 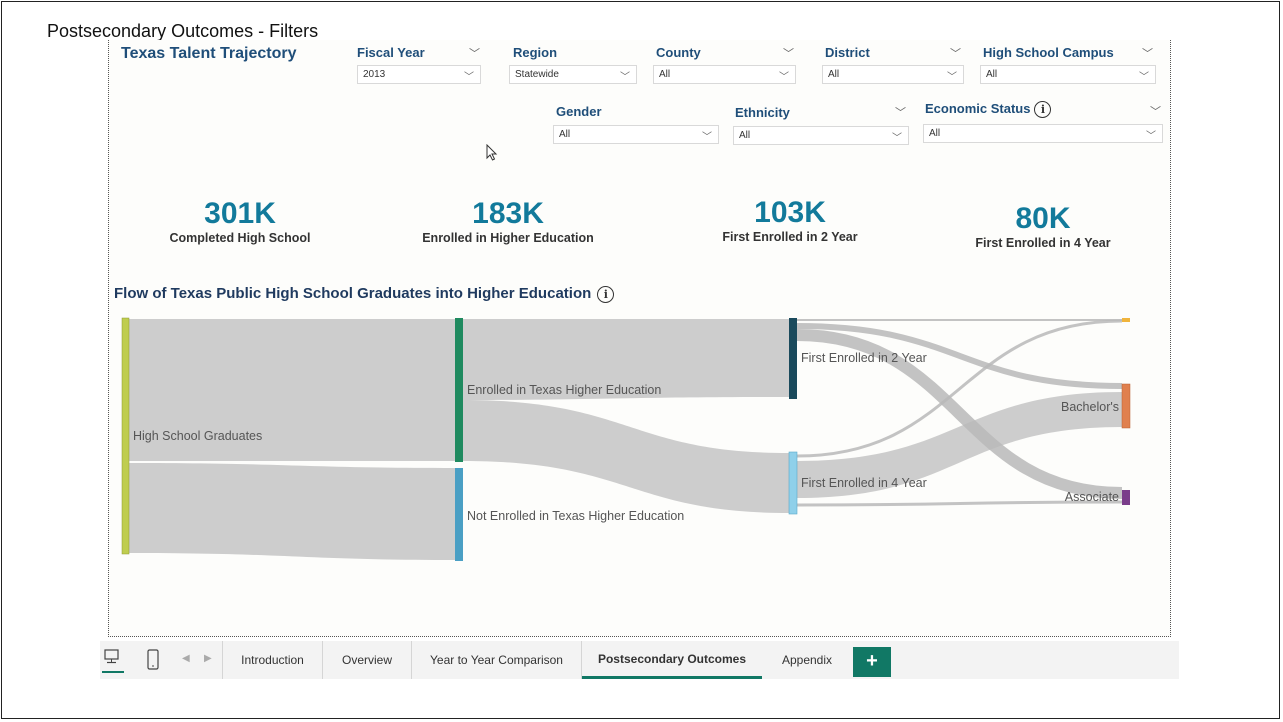 What do you see at coordinates (367, 660) in the screenshot?
I see `tab-overview: Overview` at bounding box center [367, 660].